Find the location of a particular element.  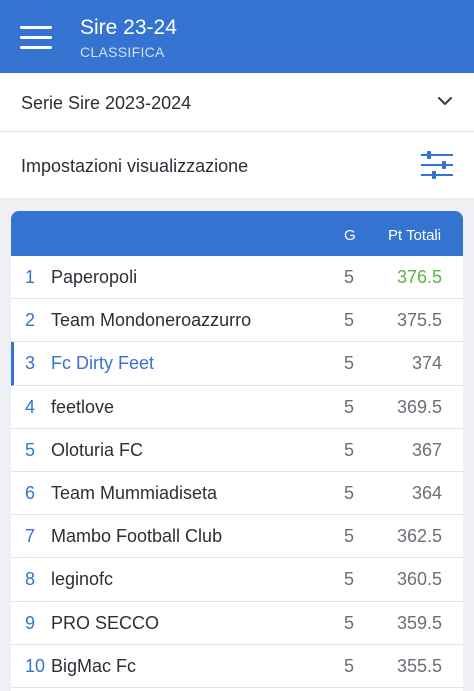

total-points: 376.5 is located at coordinates (419, 277).